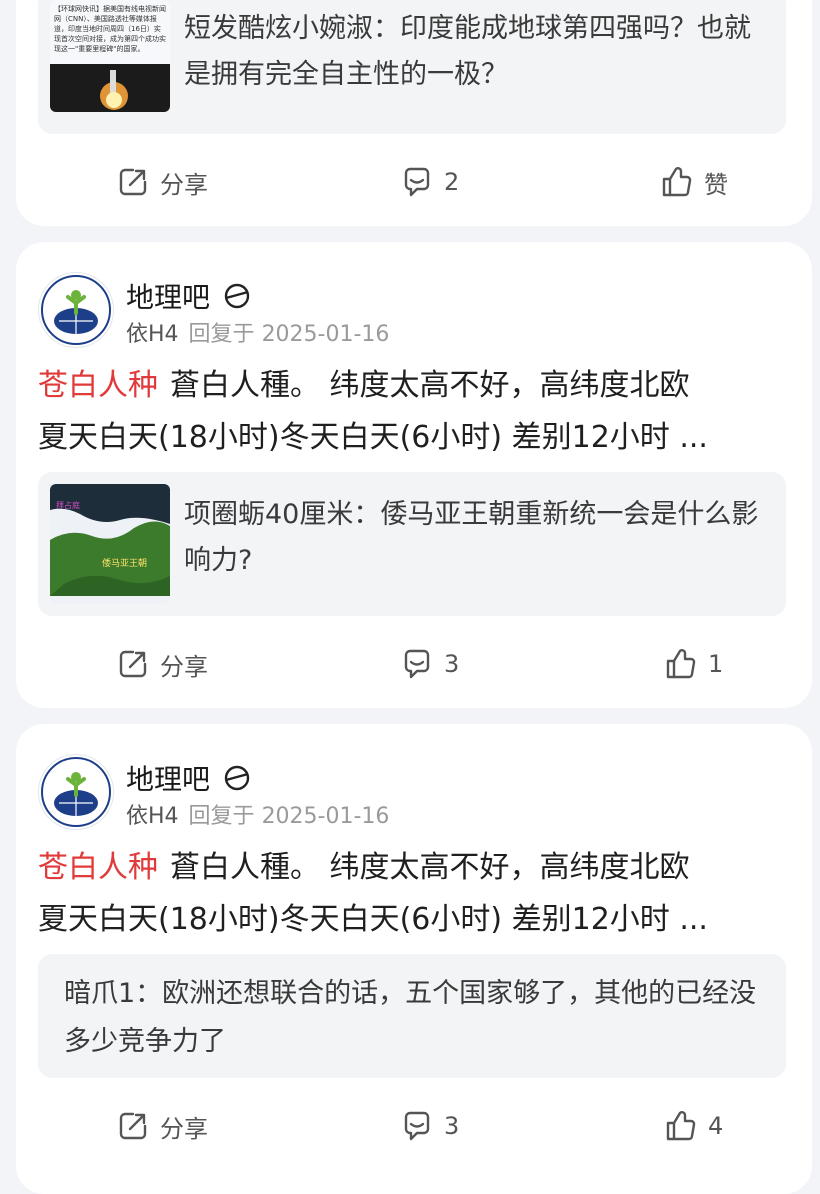 The width and height of the screenshot is (820, 1194). I want to click on map-thumbnail: 拜占庭 倭马亚王朝, so click(110, 544).